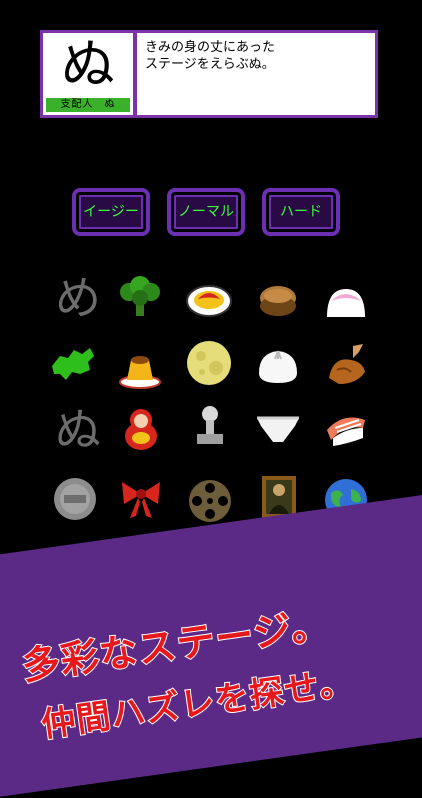  What do you see at coordinates (278, 301) in the screenshot?
I see `dorayaki-icon` at bounding box center [278, 301].